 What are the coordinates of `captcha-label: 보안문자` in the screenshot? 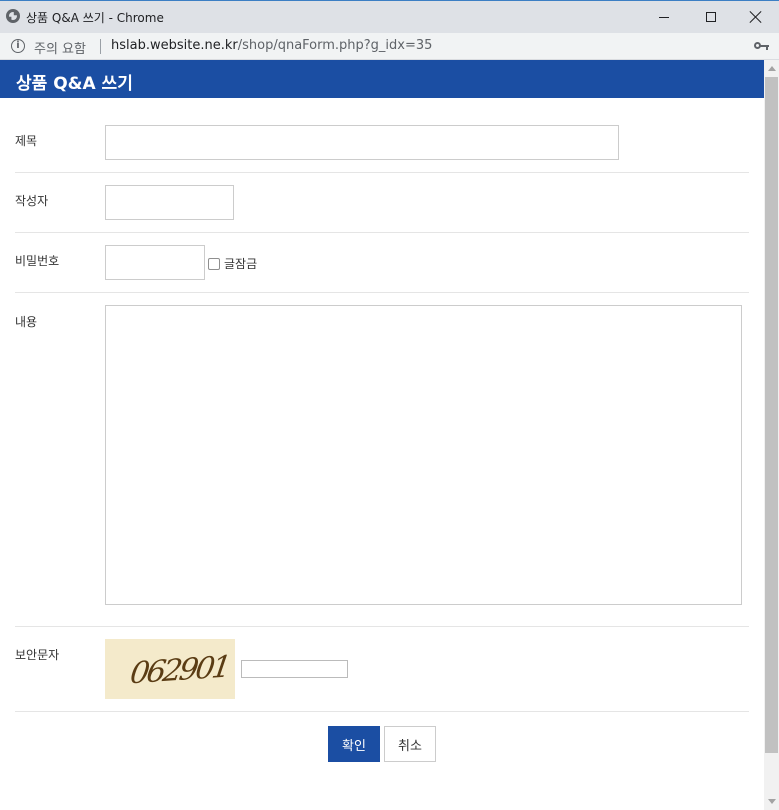 It's located at (37, 655).